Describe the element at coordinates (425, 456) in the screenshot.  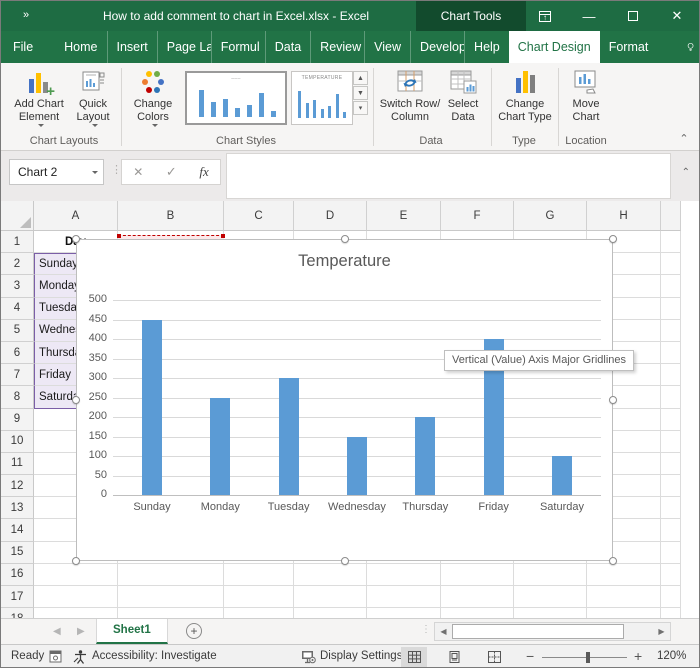
I see `bar-thursday` at that location.